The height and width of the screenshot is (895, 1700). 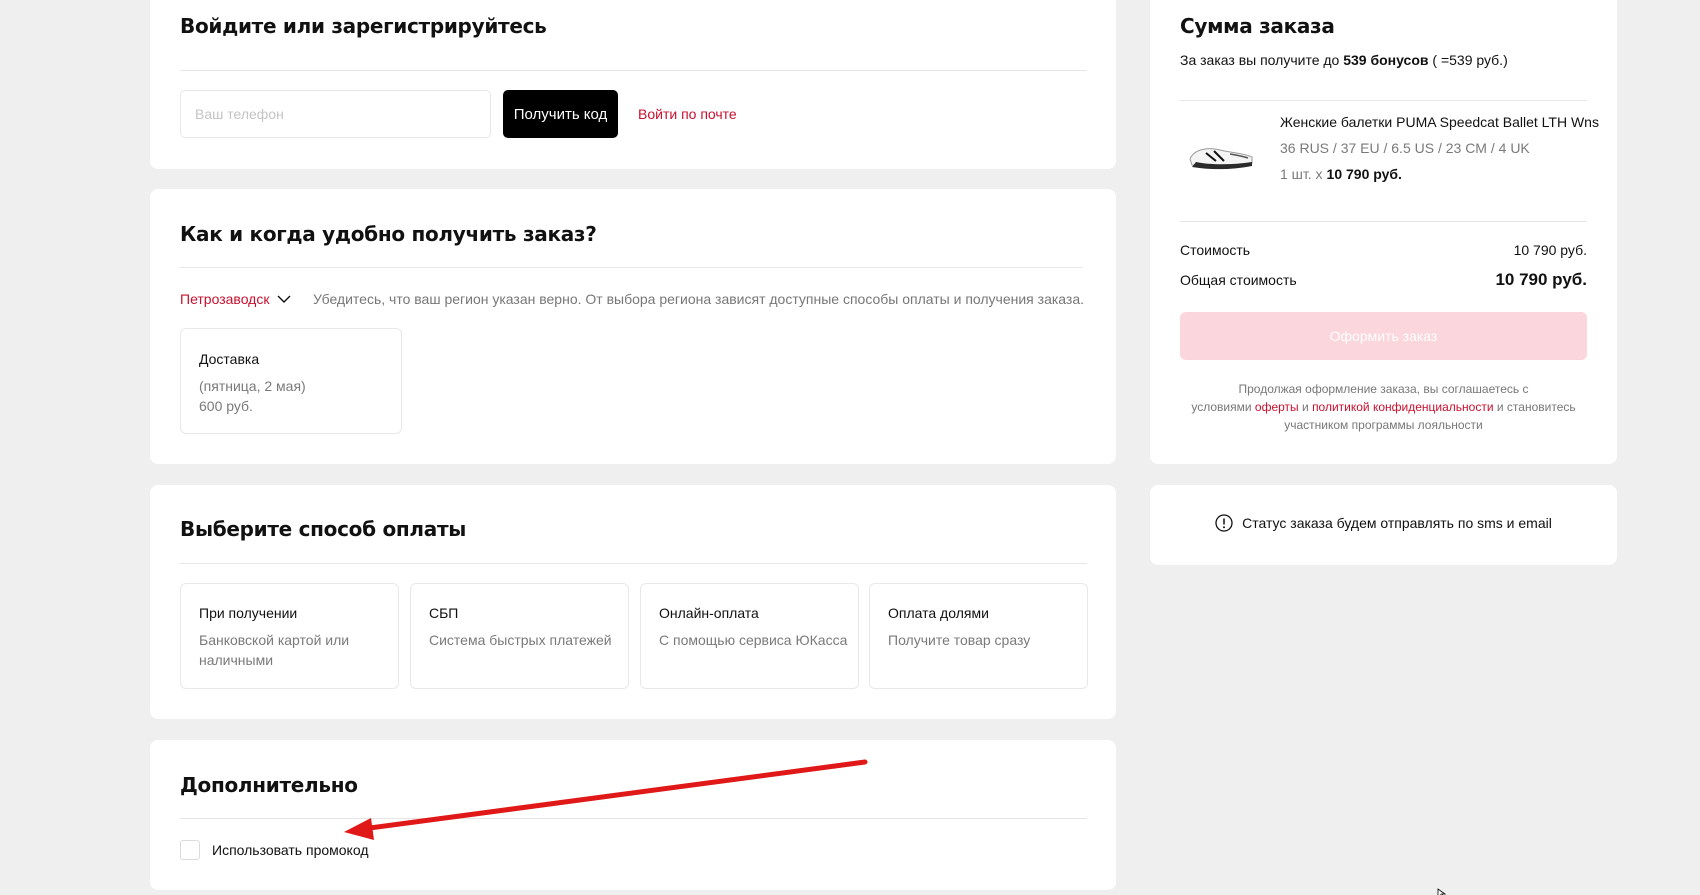 What do you see at coordinates (444, 613) in the screenshot?
I see `payment-option-title: СБП` at bounding box center [444, 613].